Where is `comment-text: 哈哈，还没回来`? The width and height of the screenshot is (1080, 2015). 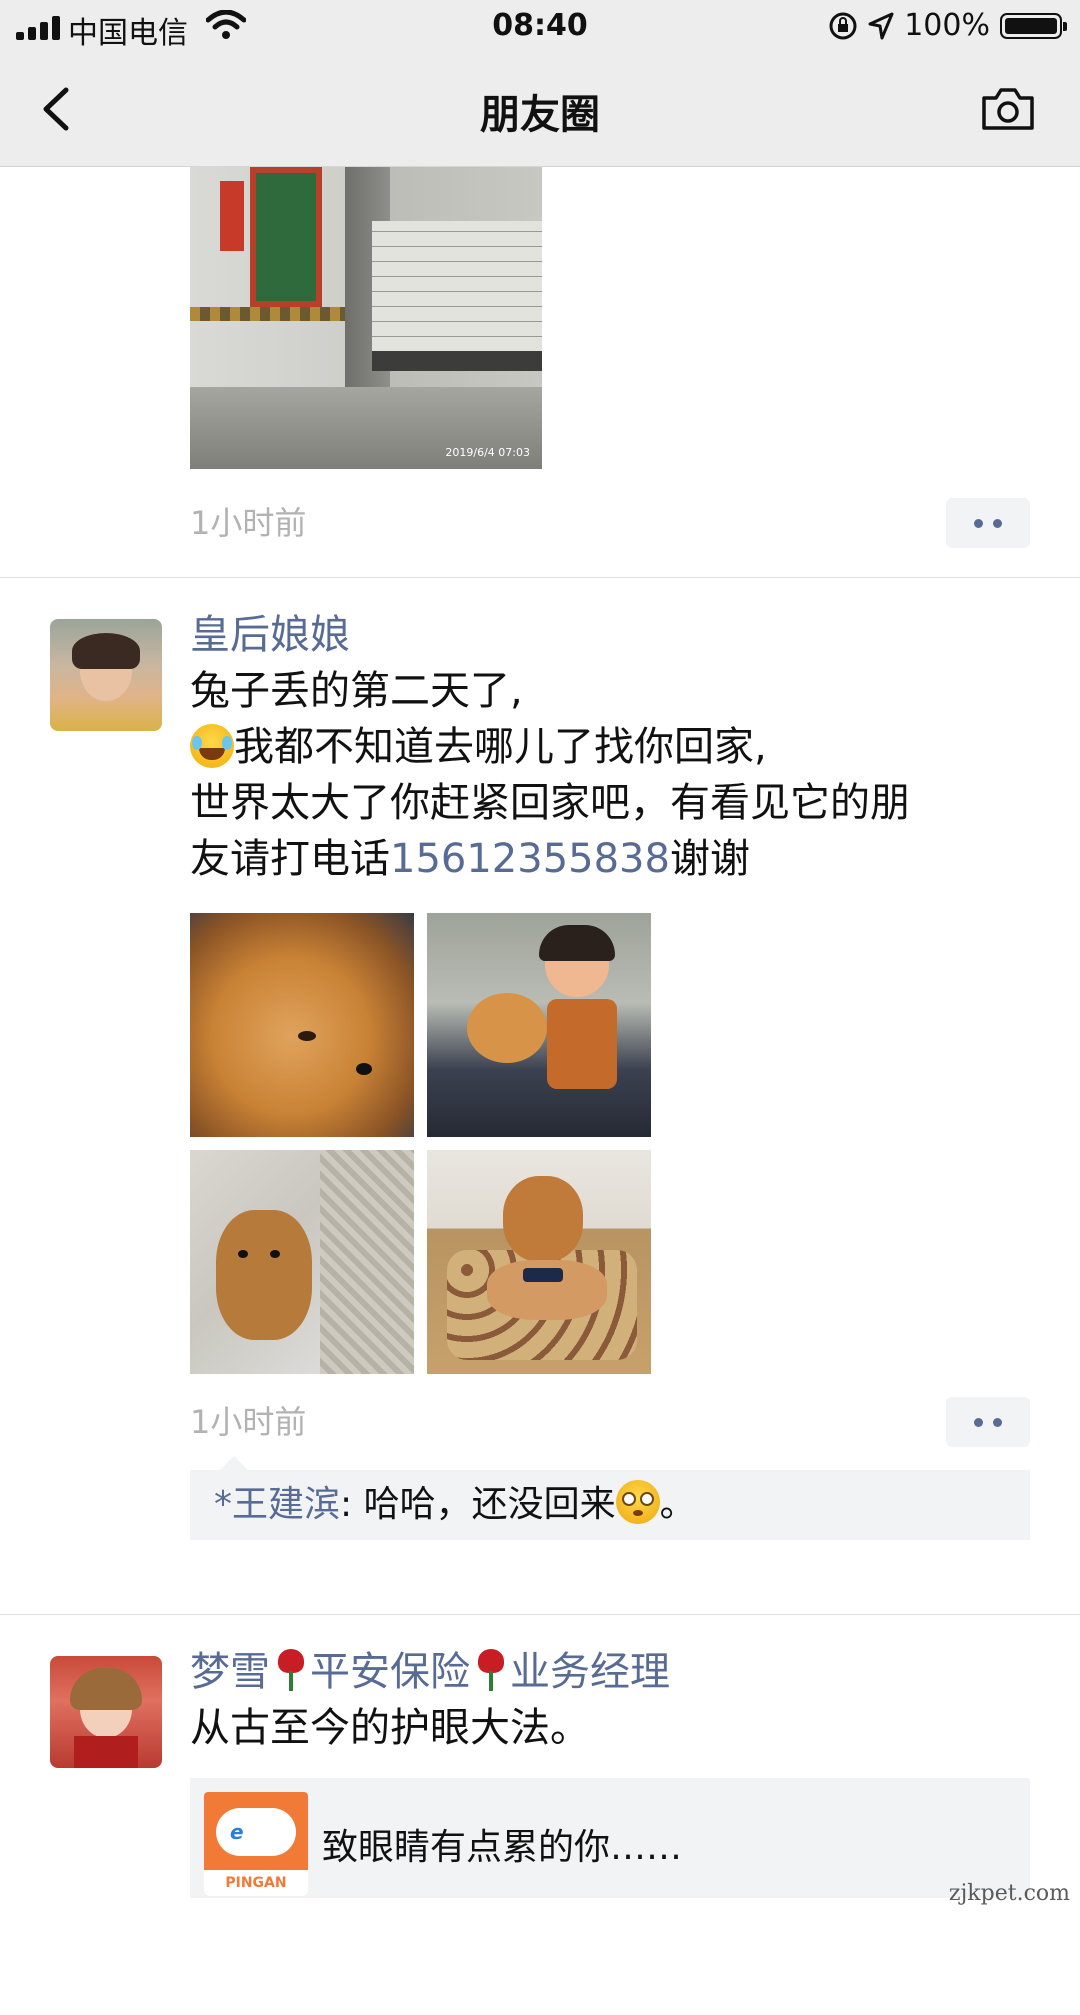 comment-text: 哈哈，还没回来 is located at coordinates (489, 1504).